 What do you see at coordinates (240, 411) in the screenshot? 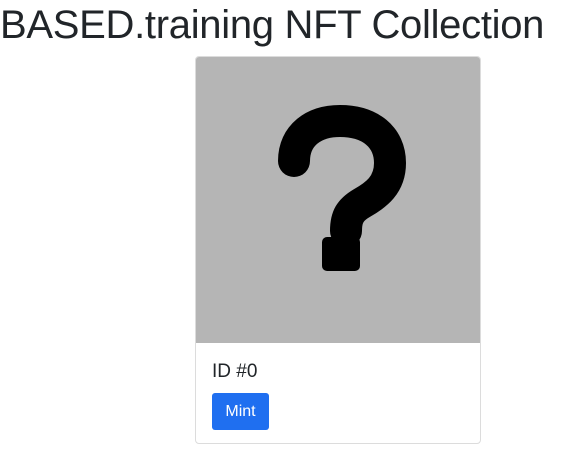
I see `mint-button: Mint` at bounding box center [240, 411].